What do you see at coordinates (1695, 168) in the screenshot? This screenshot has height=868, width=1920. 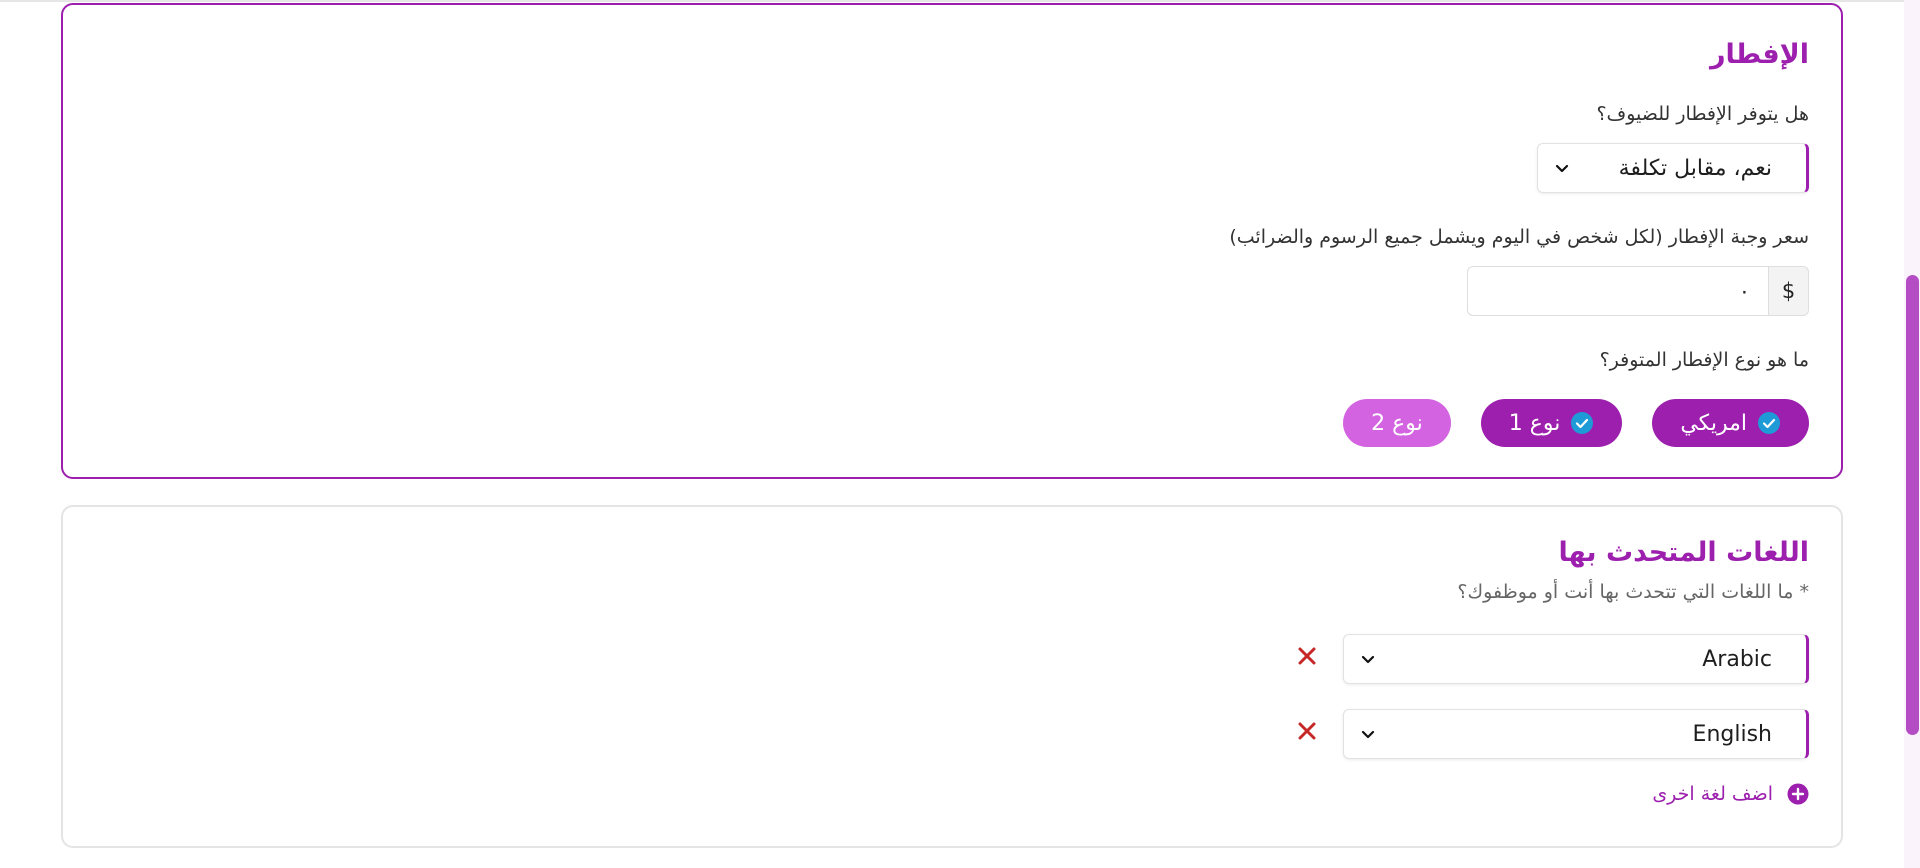 I see `breakfast-availability-value: نعم، مقابل تكلفة` at bounding box center [1695, 168].